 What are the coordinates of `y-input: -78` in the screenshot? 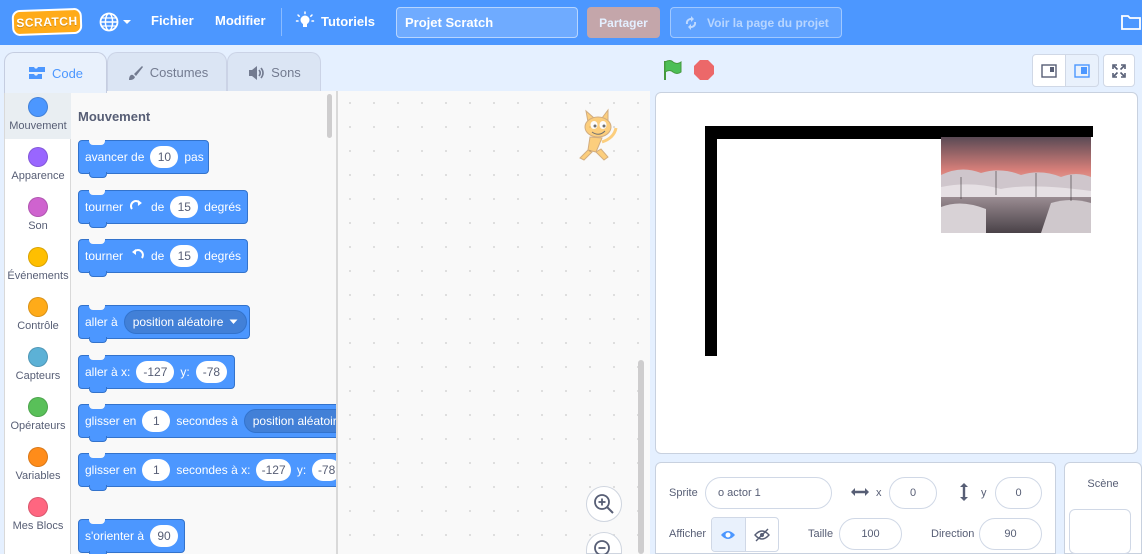 It's located at (211, 372).